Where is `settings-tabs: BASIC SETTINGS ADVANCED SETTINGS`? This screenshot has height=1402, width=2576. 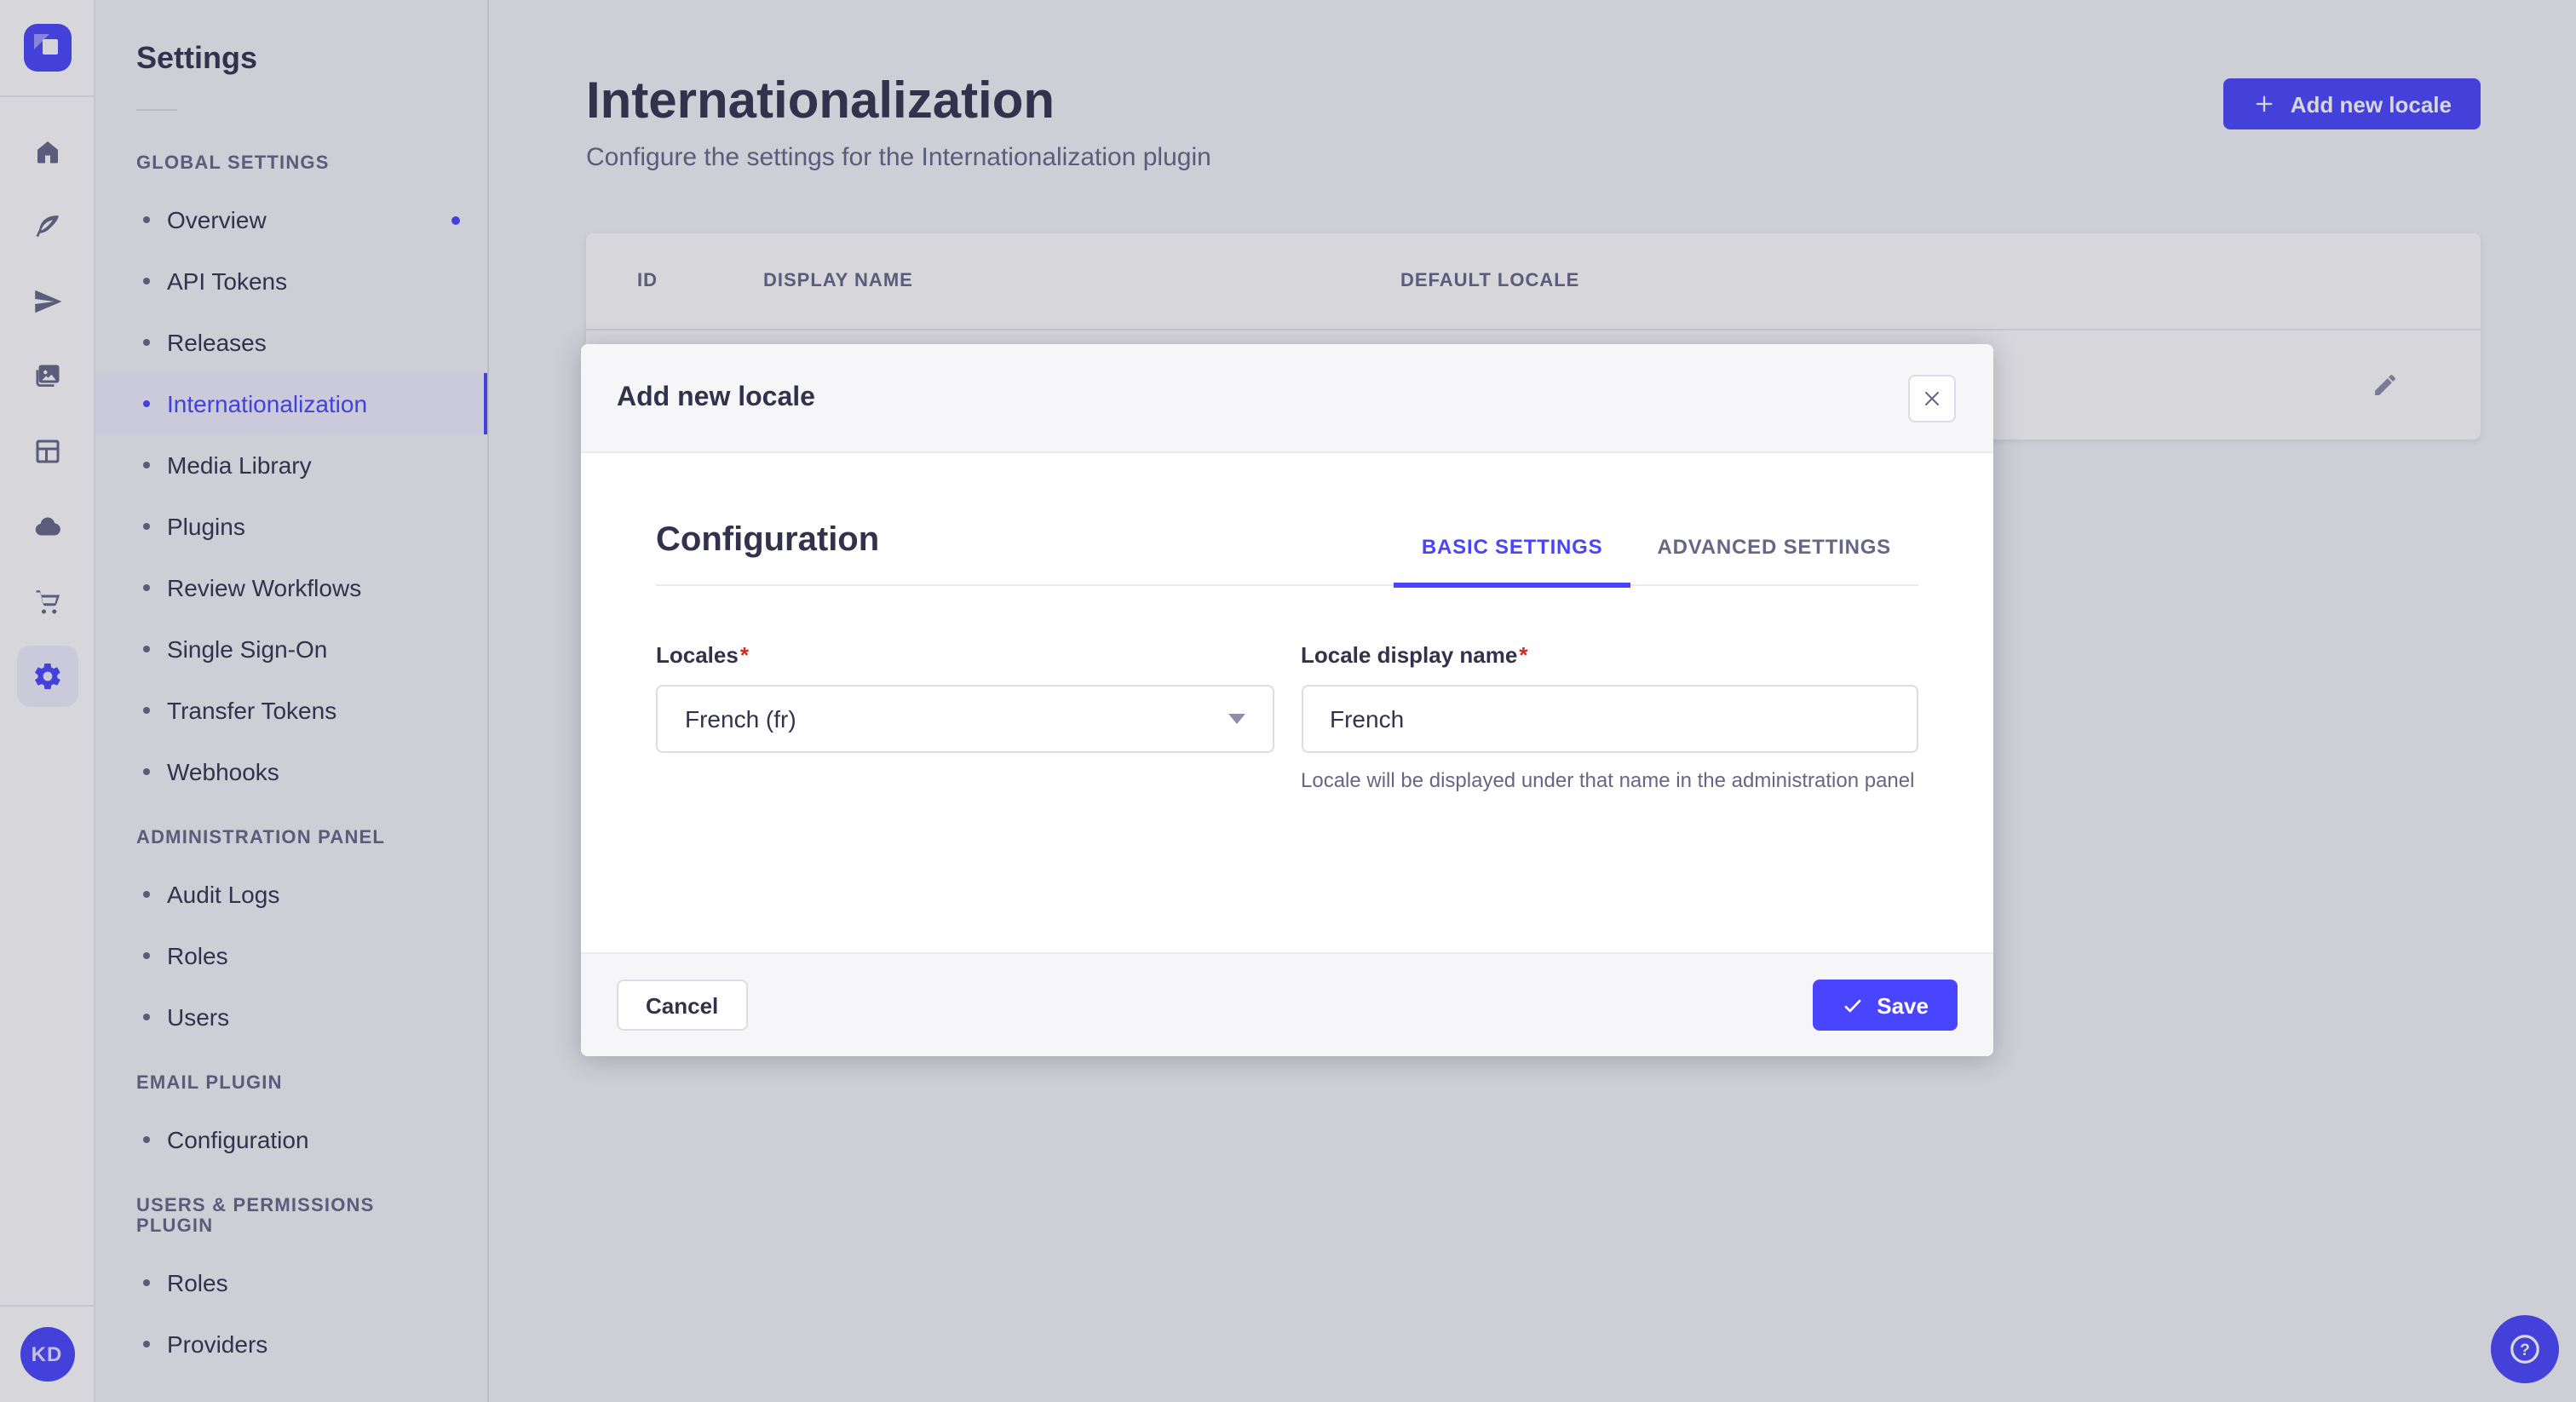 settings-tabs: BASIC SETTINGS ADVANCED SETTINGS is located at coordinates (1656, 556).